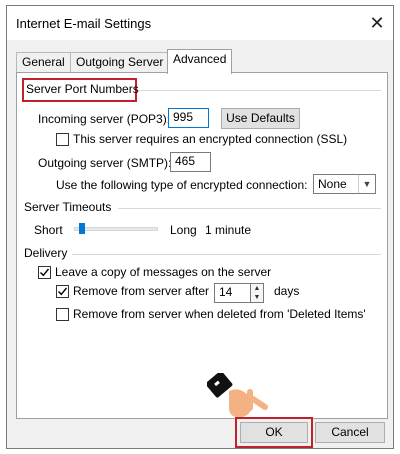 Image resolution: width=400 pixels, height=454 pixels. Describe the element at coordinates (48, 230) in the screenshot. I see `timeout-short-label: Short` at that location.